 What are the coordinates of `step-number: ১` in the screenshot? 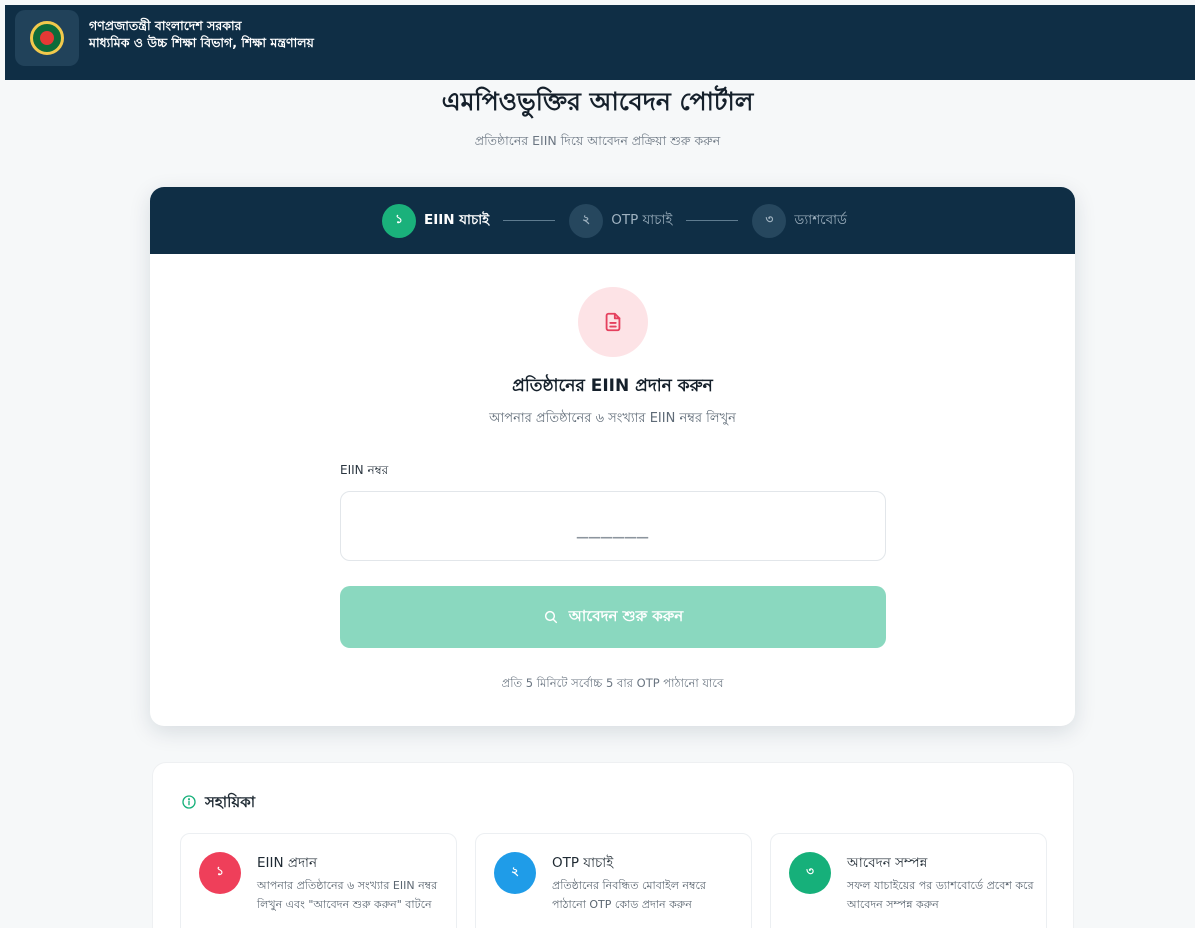 It's located at (399, 220).